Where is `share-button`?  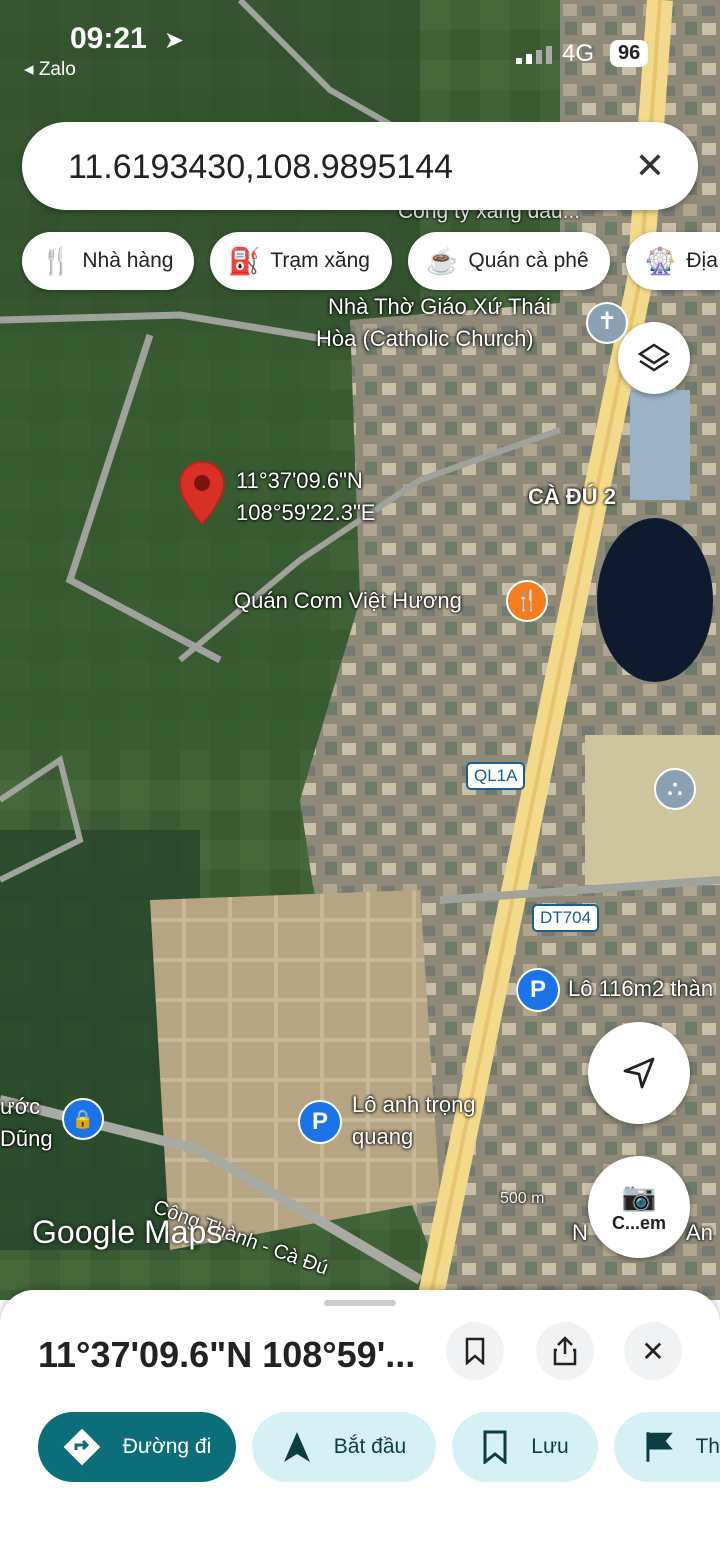
share-button is located at coordinates (565, 1351).